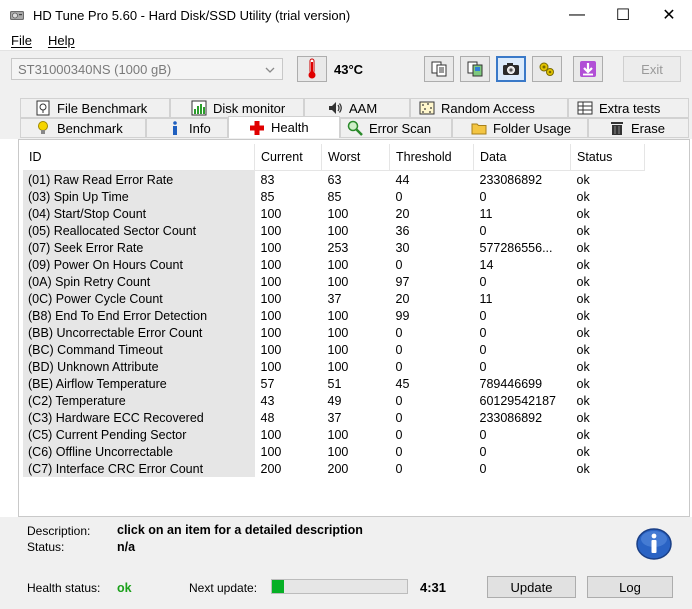 This screenshot has width=692, height=609. What do you see at coordinates (522, 157) in the screenshot?
I see `col-data: Data` at bounding box center [522, 157].